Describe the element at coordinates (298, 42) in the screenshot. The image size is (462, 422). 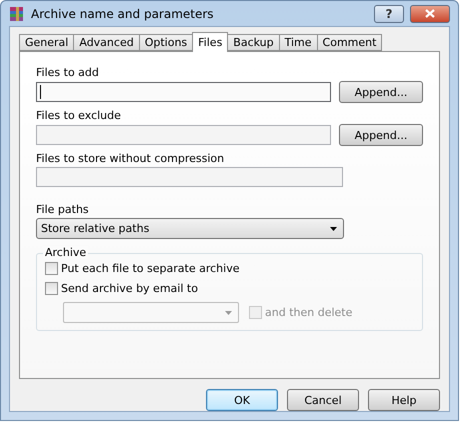
I see `tab: Time` at that location.